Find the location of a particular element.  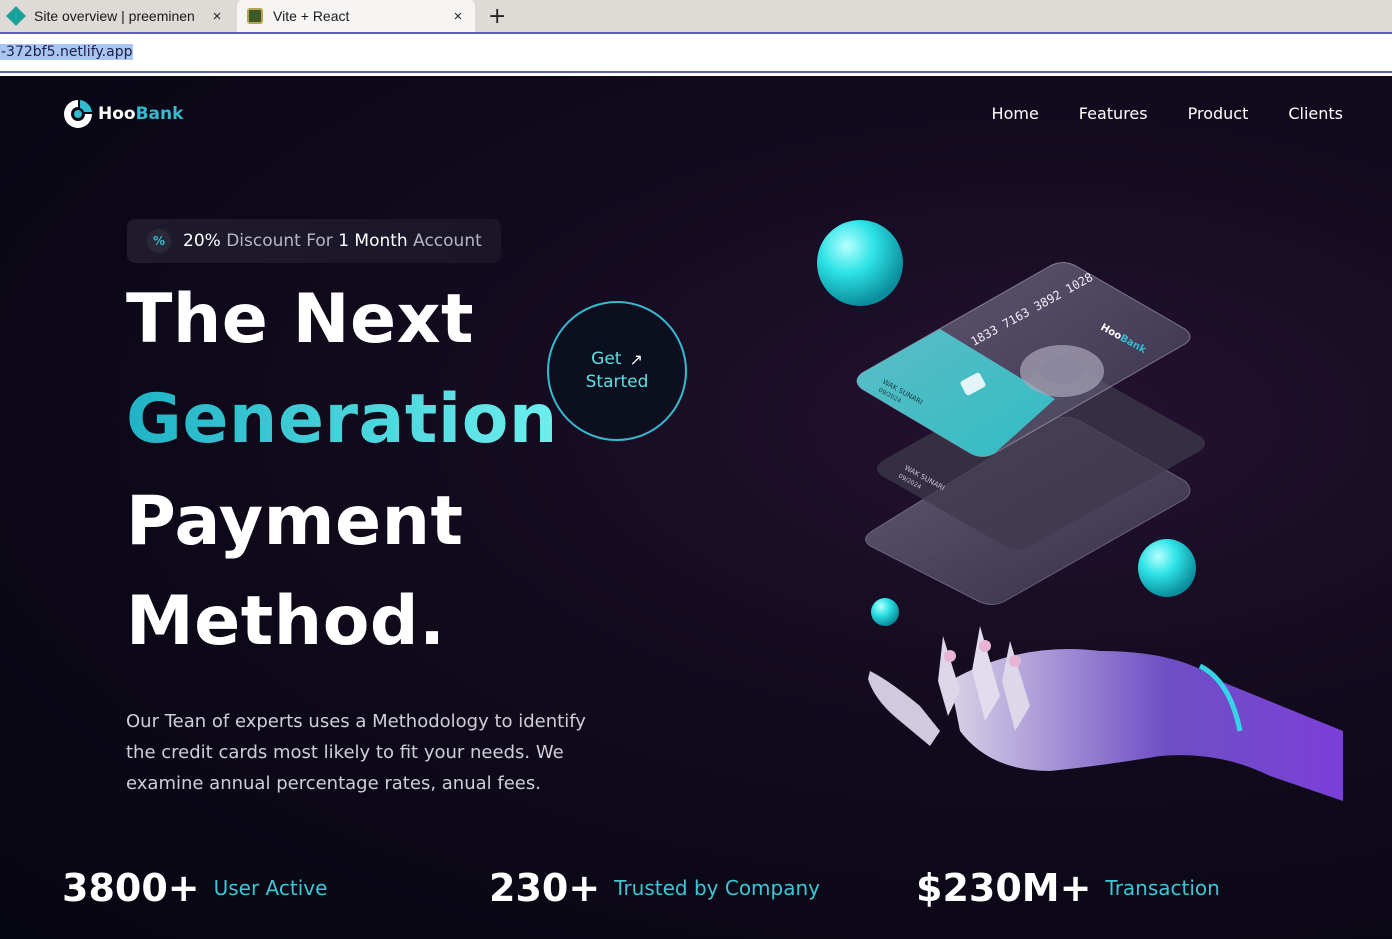

logo: HooBank is located at coordinates (122, 114).